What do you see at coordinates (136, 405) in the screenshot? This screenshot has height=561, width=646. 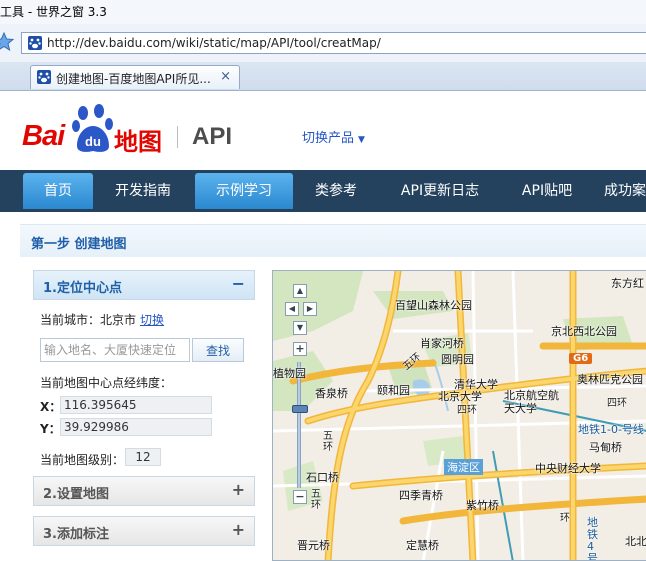 I see `longitude-field` at bounding box center [136, 405].